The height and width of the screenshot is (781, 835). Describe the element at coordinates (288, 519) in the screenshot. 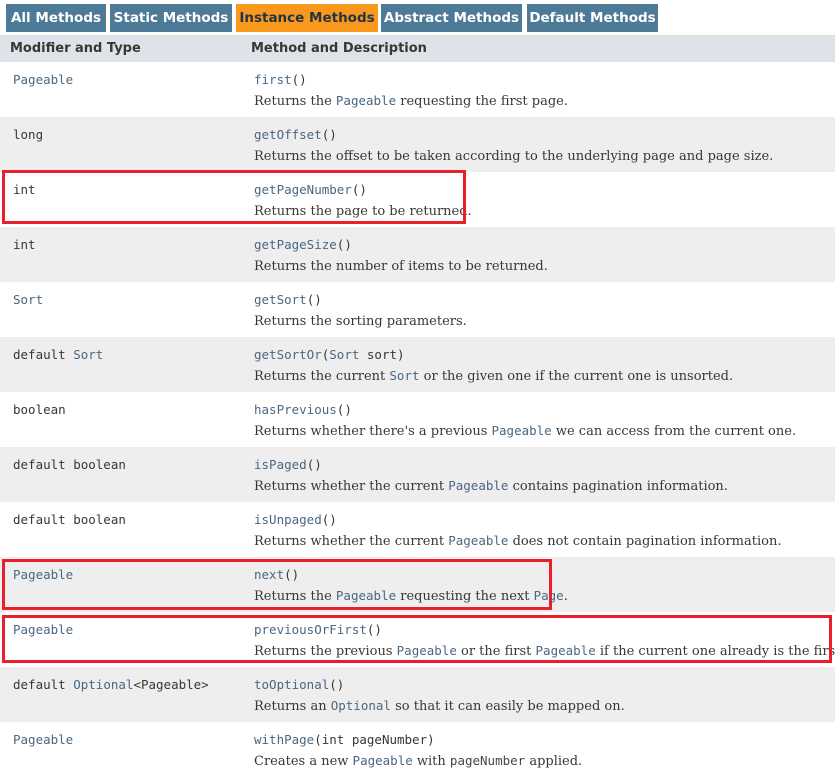

I see `method-link: isUnpaged` at that location.